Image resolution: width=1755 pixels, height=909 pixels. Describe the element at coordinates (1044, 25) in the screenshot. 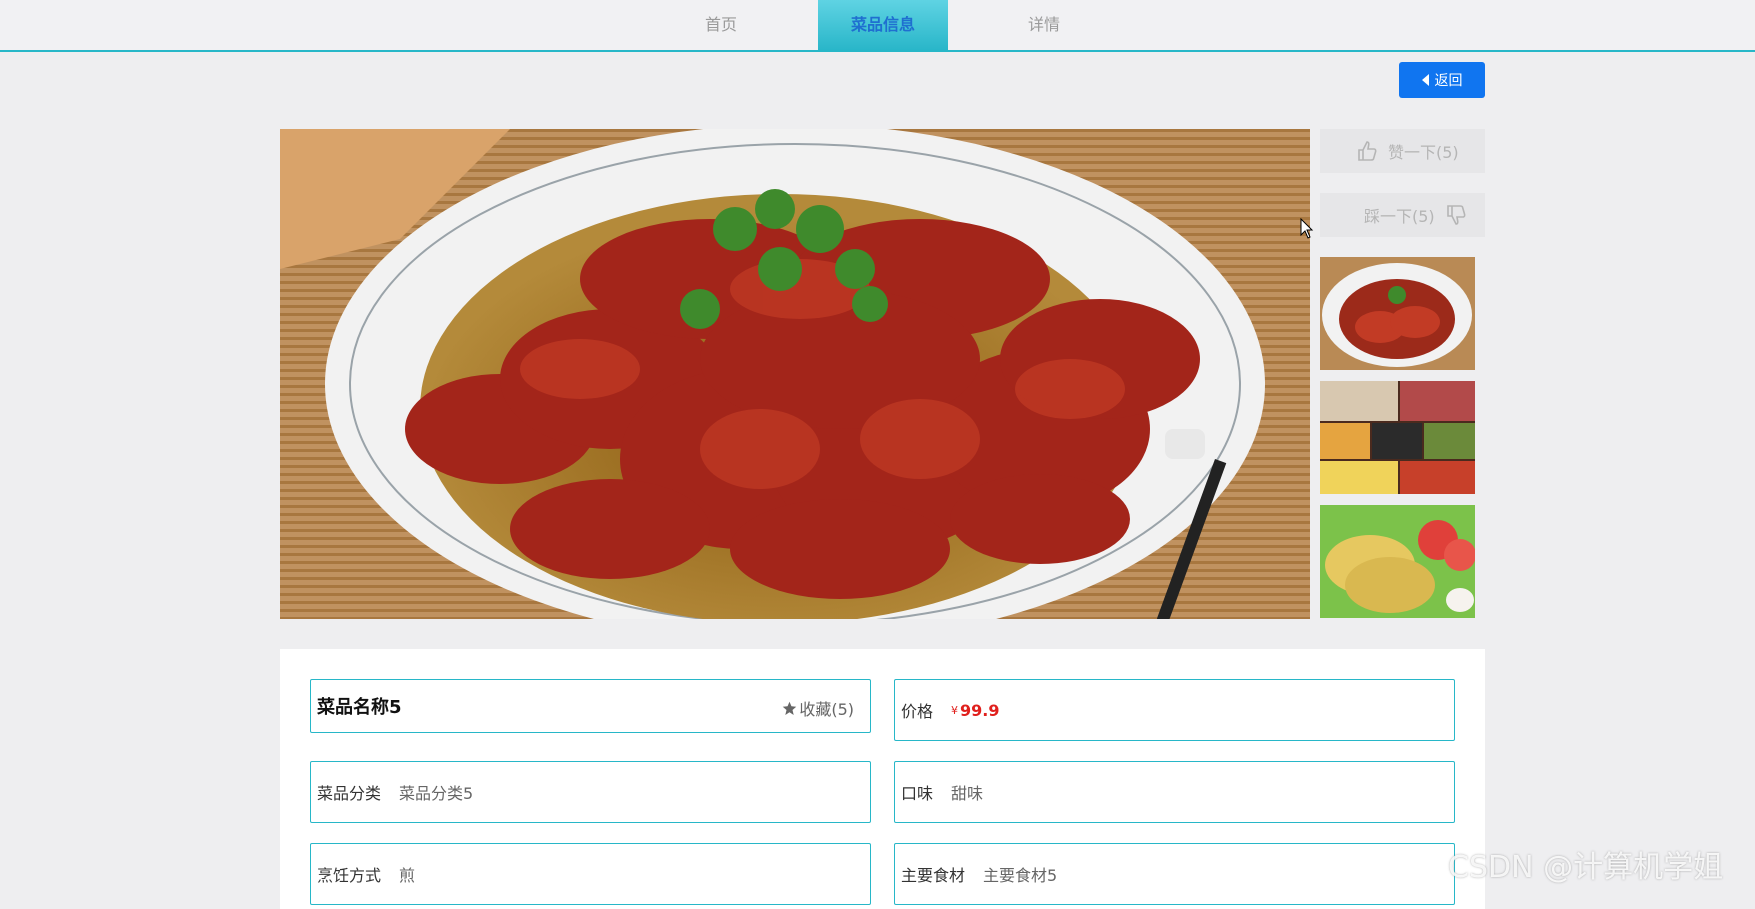

I see `nav-tab-detail: 详情` at that location.